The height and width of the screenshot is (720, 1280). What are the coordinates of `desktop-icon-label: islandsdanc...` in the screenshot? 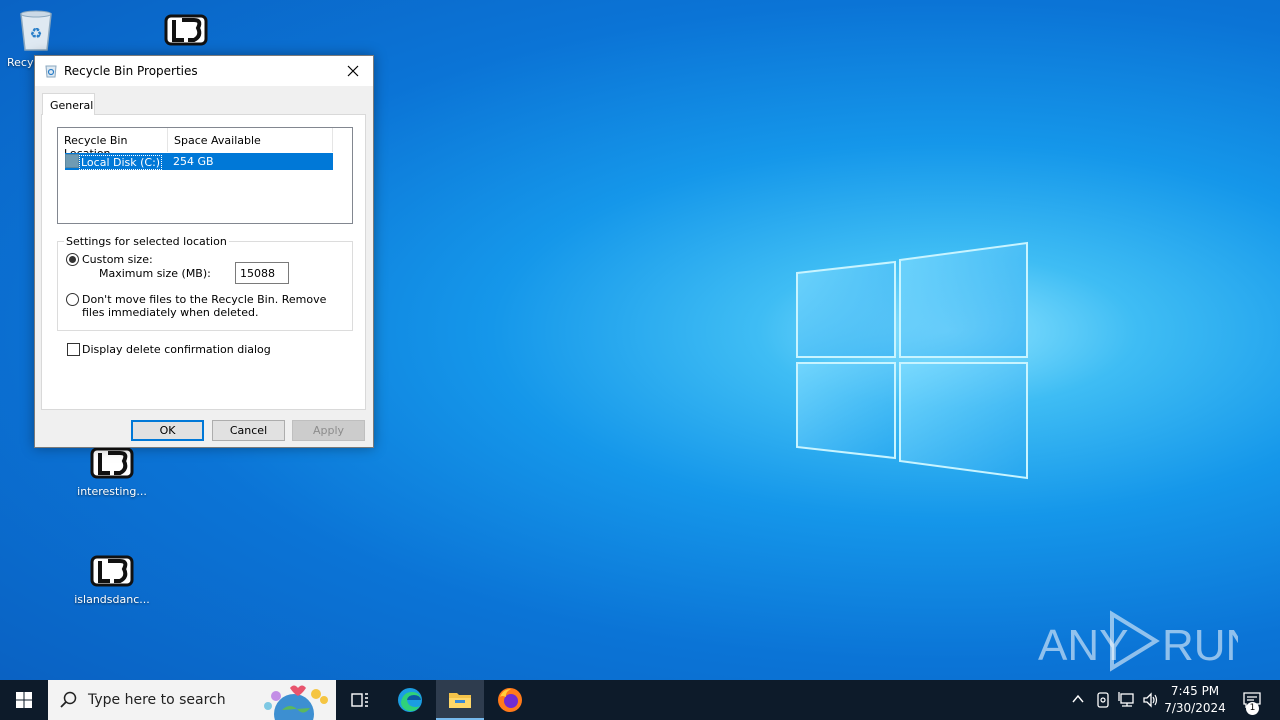 It's located at (112, 599).